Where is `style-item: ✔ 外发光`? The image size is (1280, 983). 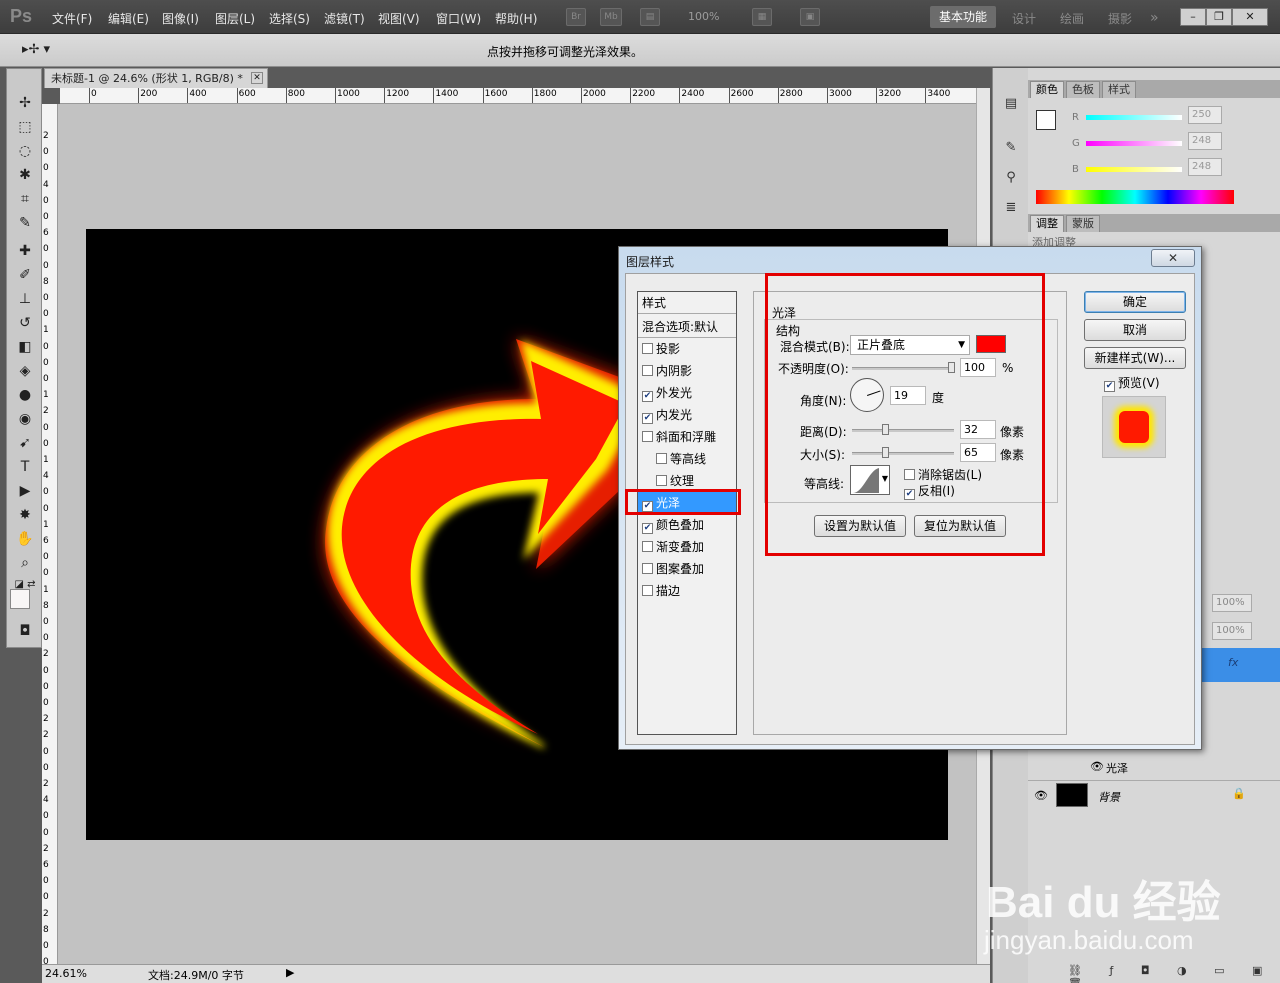
style-item: ✔ 外发光 is located at coordinates (687, 393).